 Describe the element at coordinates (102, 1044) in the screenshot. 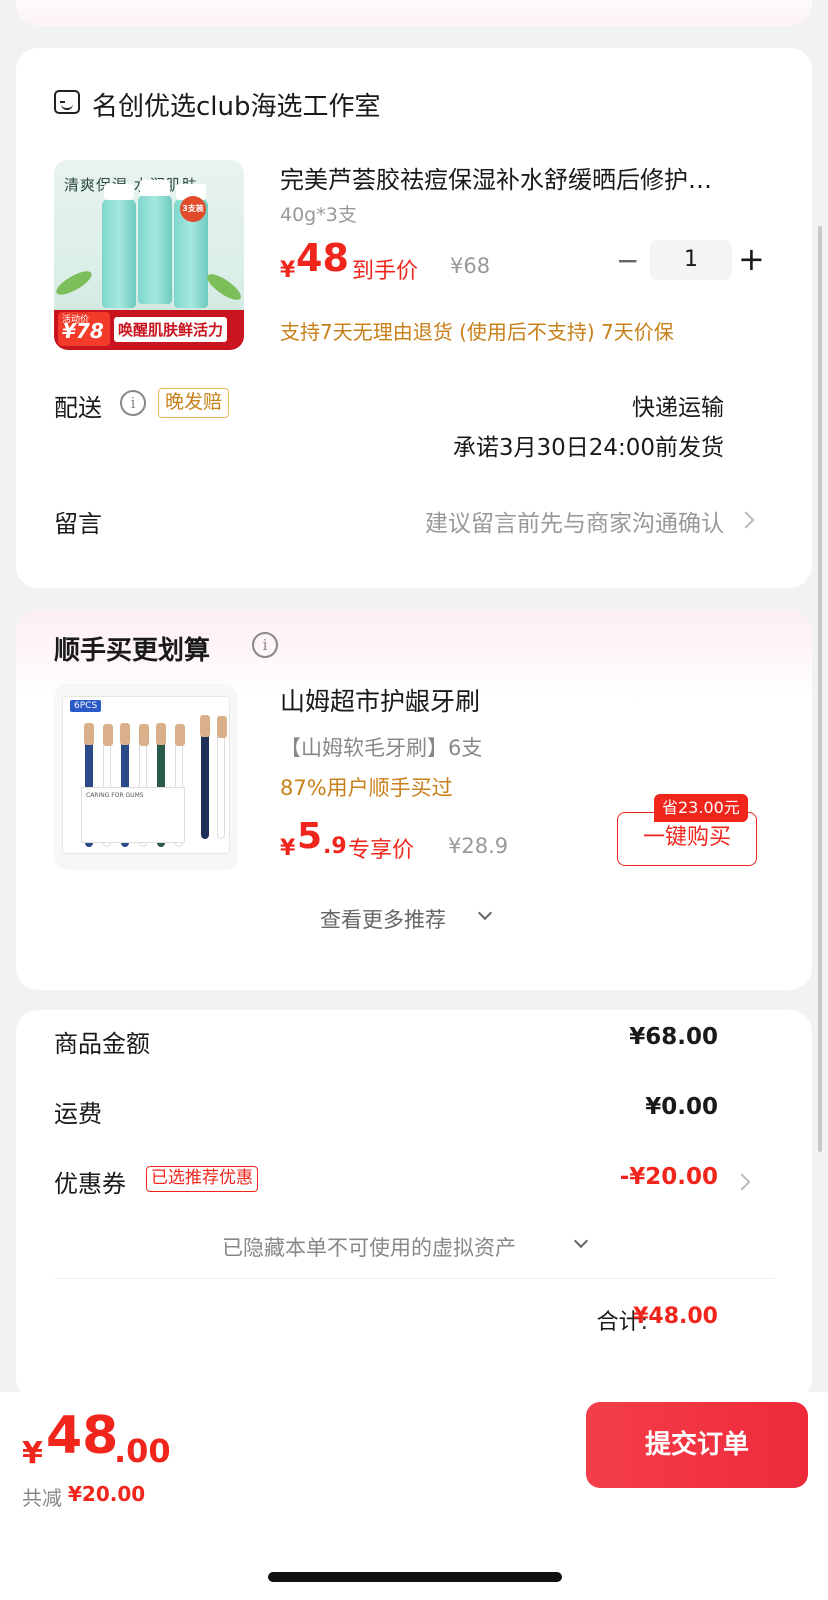

I see `goods-amount-label: 商品金额` at that location.